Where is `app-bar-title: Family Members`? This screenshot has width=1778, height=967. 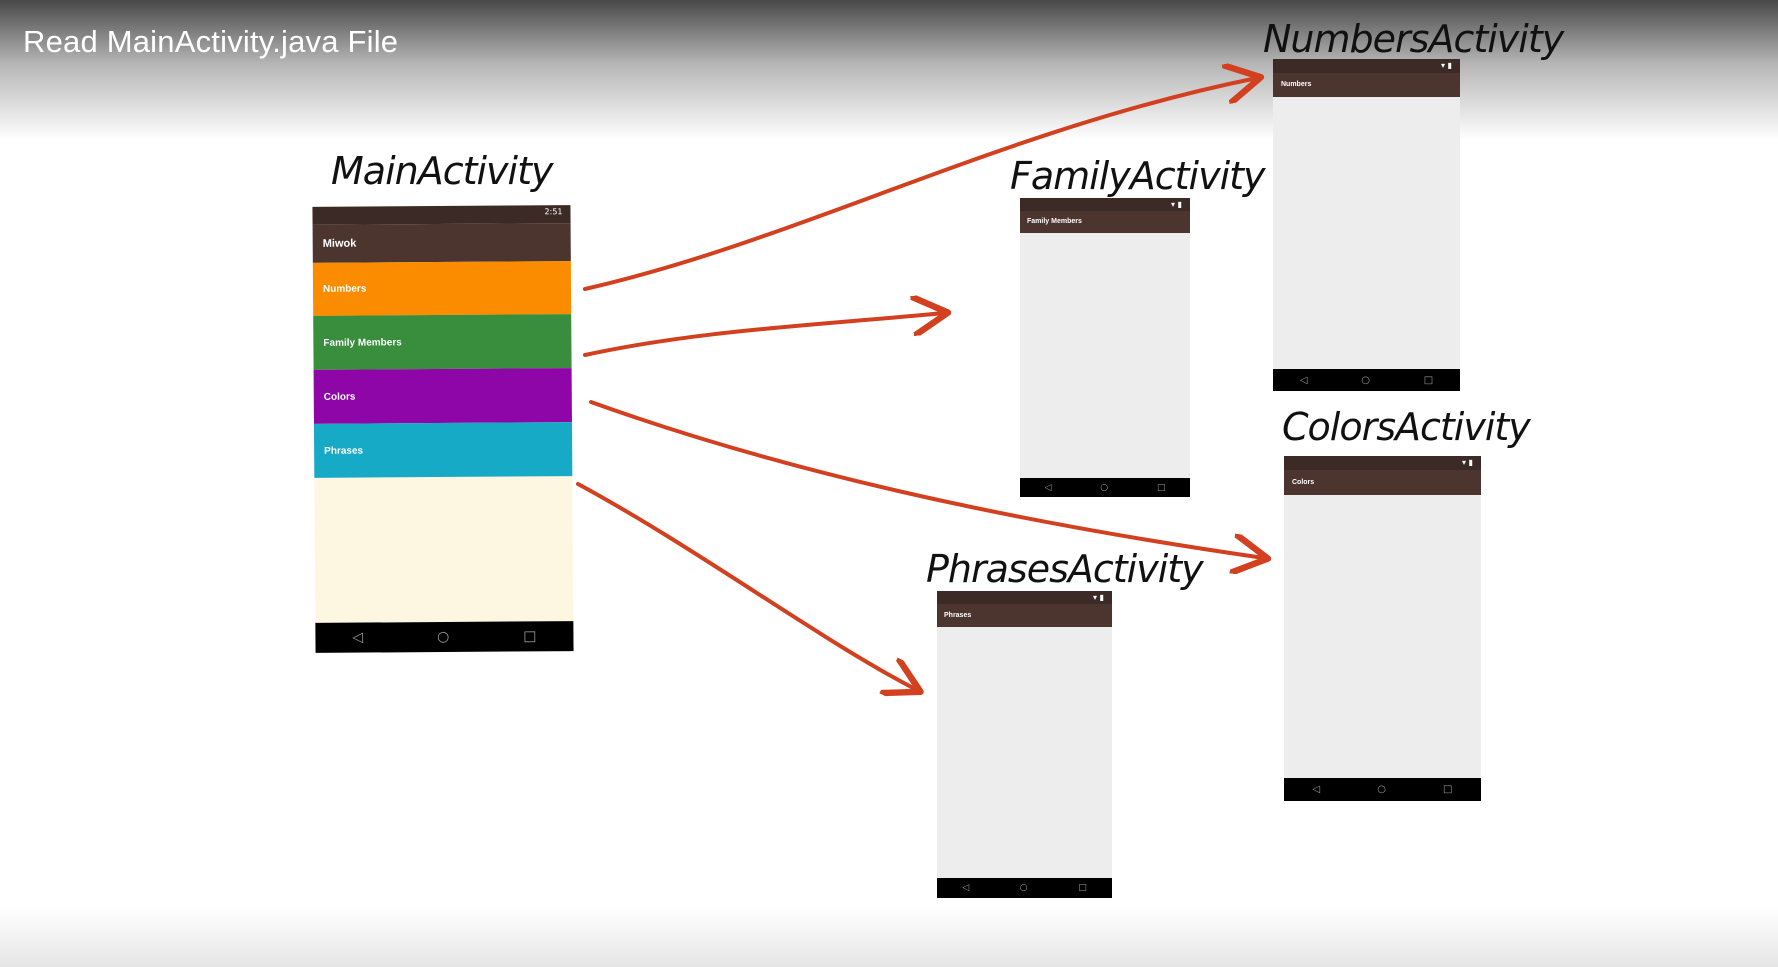
app-bar-title: Family Members is located at coordinates (1054, 221).